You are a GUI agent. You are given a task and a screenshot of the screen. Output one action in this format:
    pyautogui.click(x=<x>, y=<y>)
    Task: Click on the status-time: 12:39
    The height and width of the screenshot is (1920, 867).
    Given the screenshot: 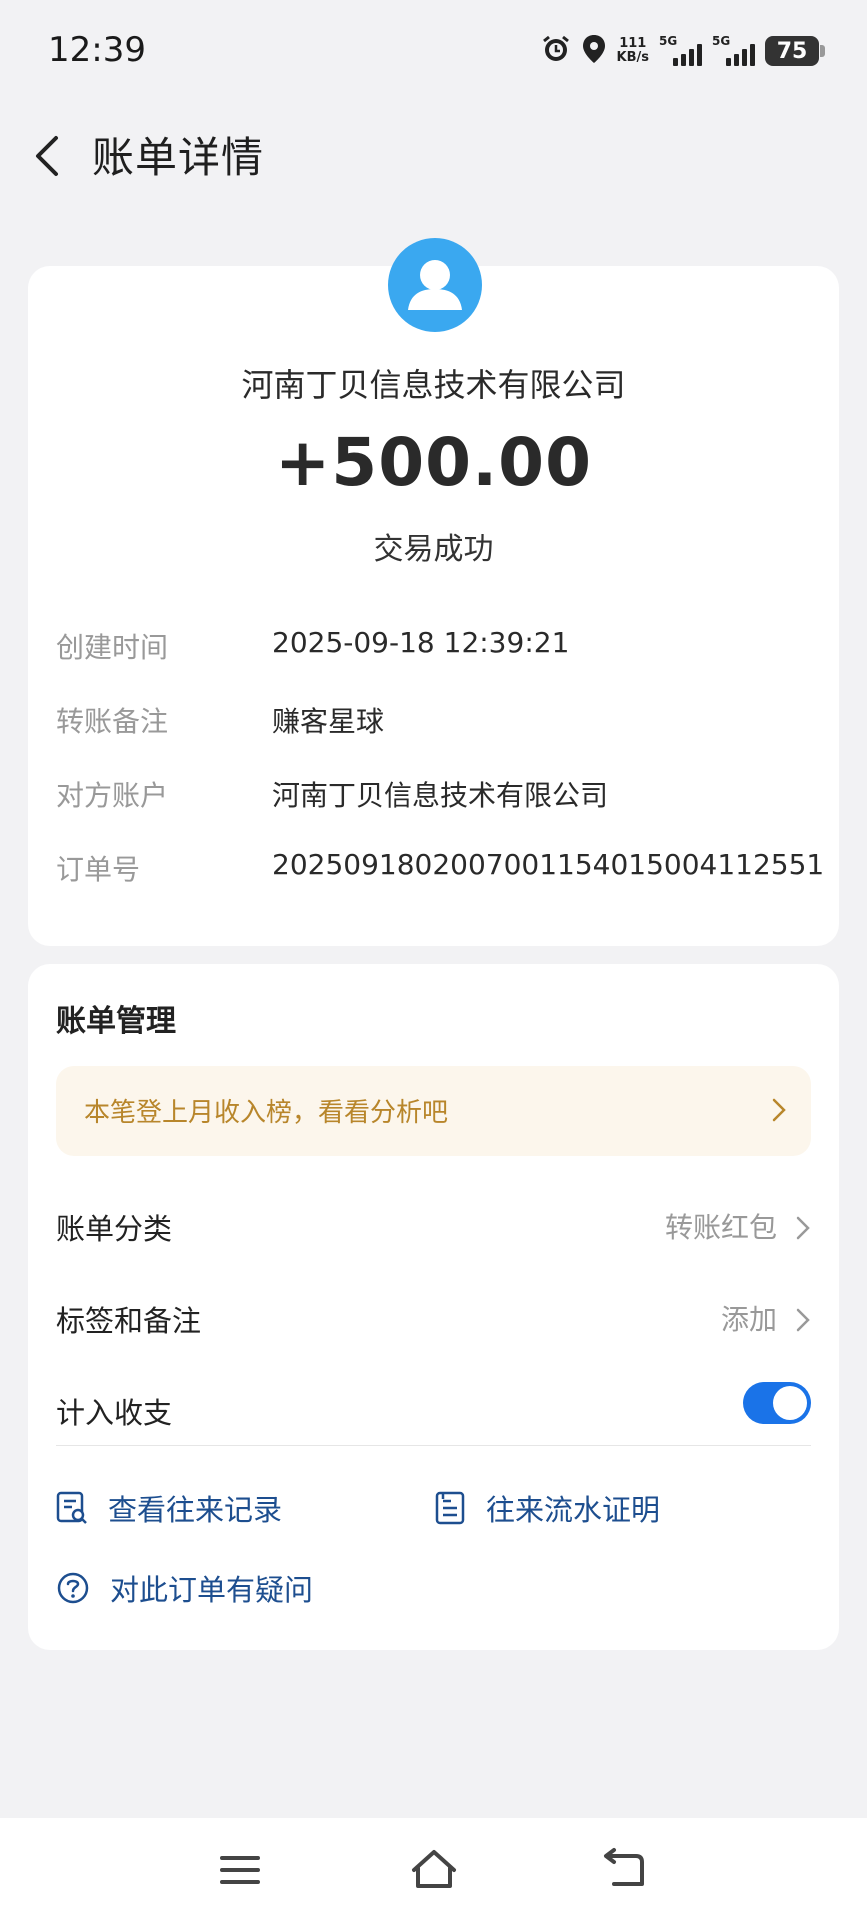 What is the action you would take?
    pyautogui.click(x=97, y=50)
    